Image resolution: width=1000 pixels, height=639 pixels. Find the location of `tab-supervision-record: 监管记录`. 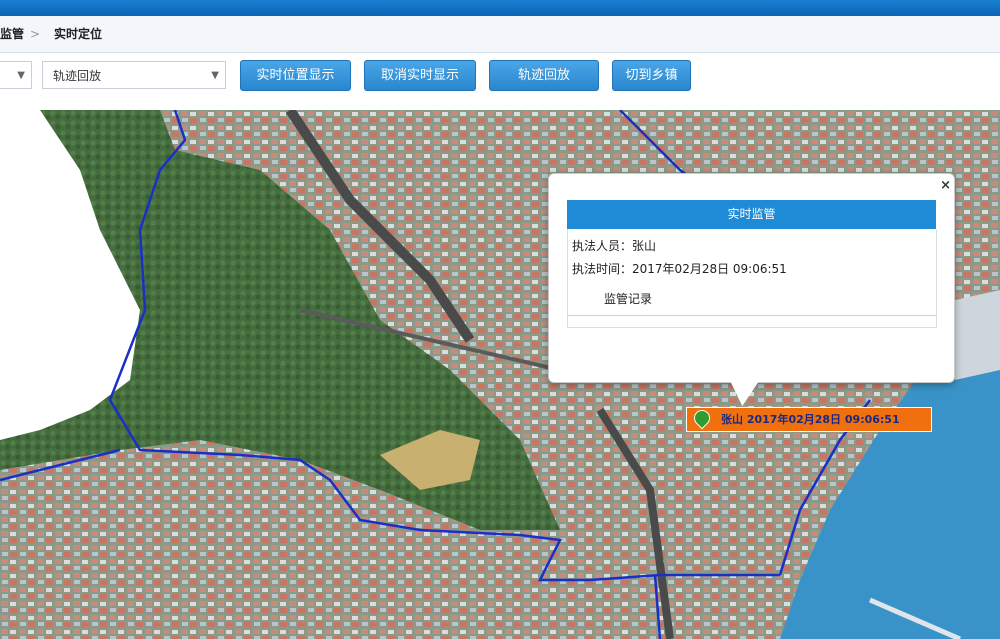

tab-supervision-record: 监管记录 is located at coordinates (628, 299).